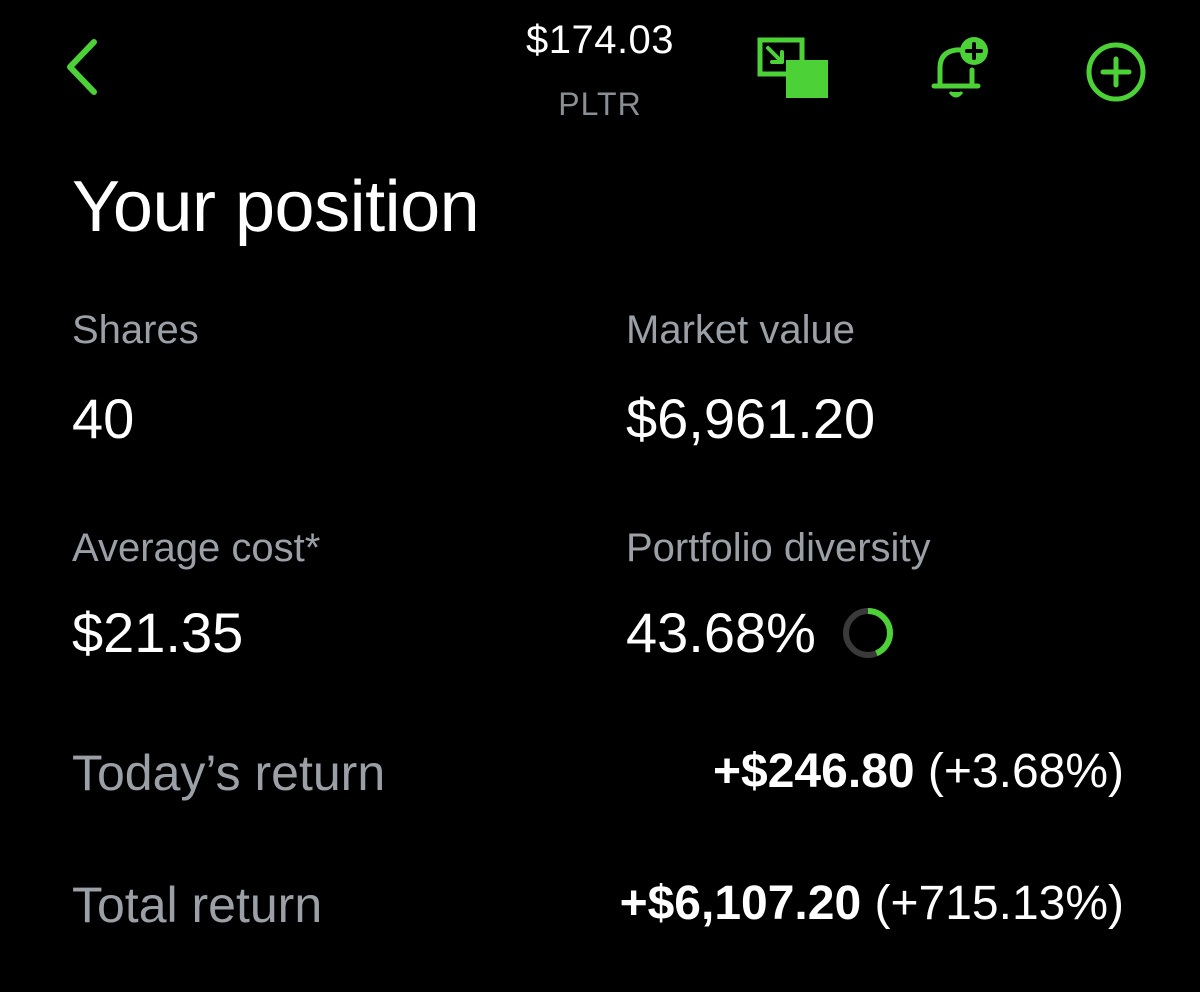  I want to click on total-return-percent: (+715.13%), so click(999, 903).